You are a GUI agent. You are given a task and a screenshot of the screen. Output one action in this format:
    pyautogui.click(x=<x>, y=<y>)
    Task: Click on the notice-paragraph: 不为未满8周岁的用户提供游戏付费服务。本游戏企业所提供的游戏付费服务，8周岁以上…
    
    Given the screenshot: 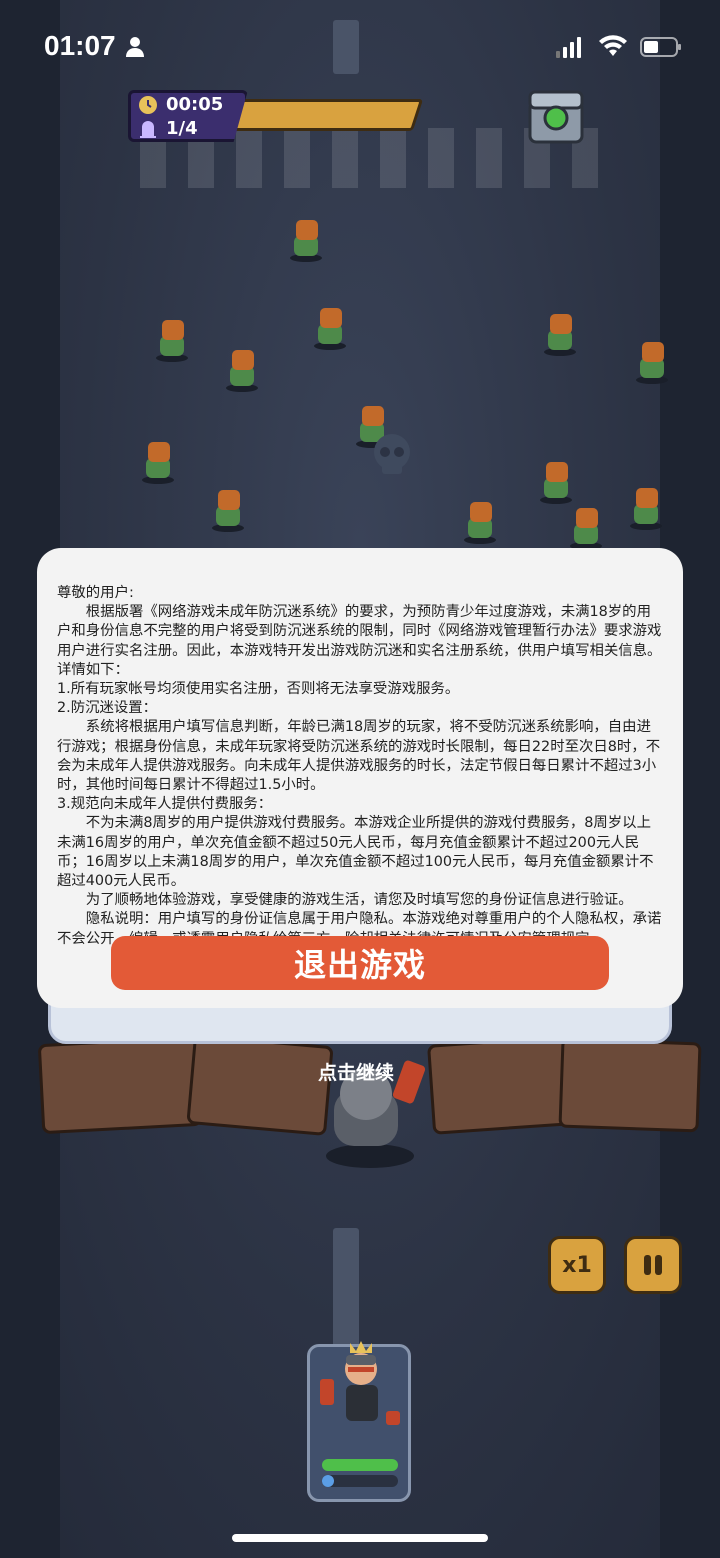 What is the action you would take?
    pyautogui.click(x=355, y=852)
    